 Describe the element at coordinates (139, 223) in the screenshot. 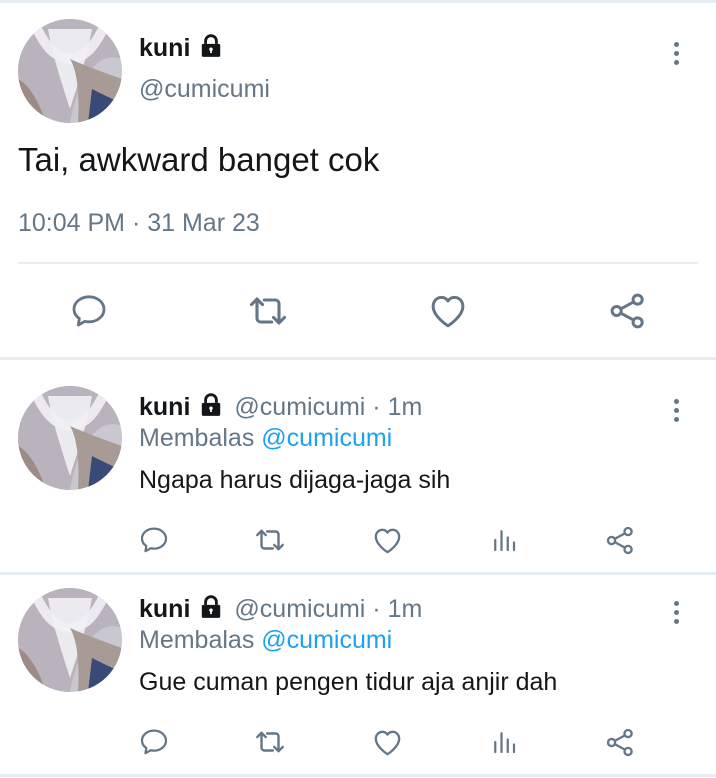

I see `timestamp: 10:04 PM · 31 Mar 23` at that location.